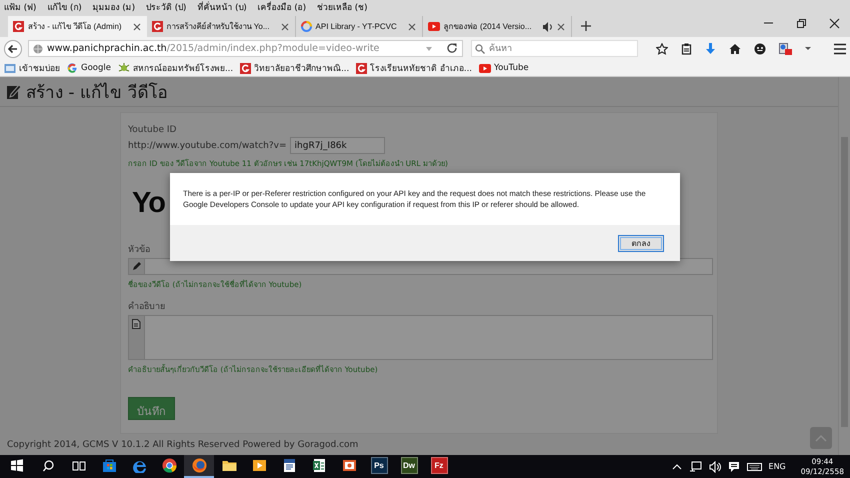  I want to click on menu-item: เครื่องมือ (อ), so click(282, 7).